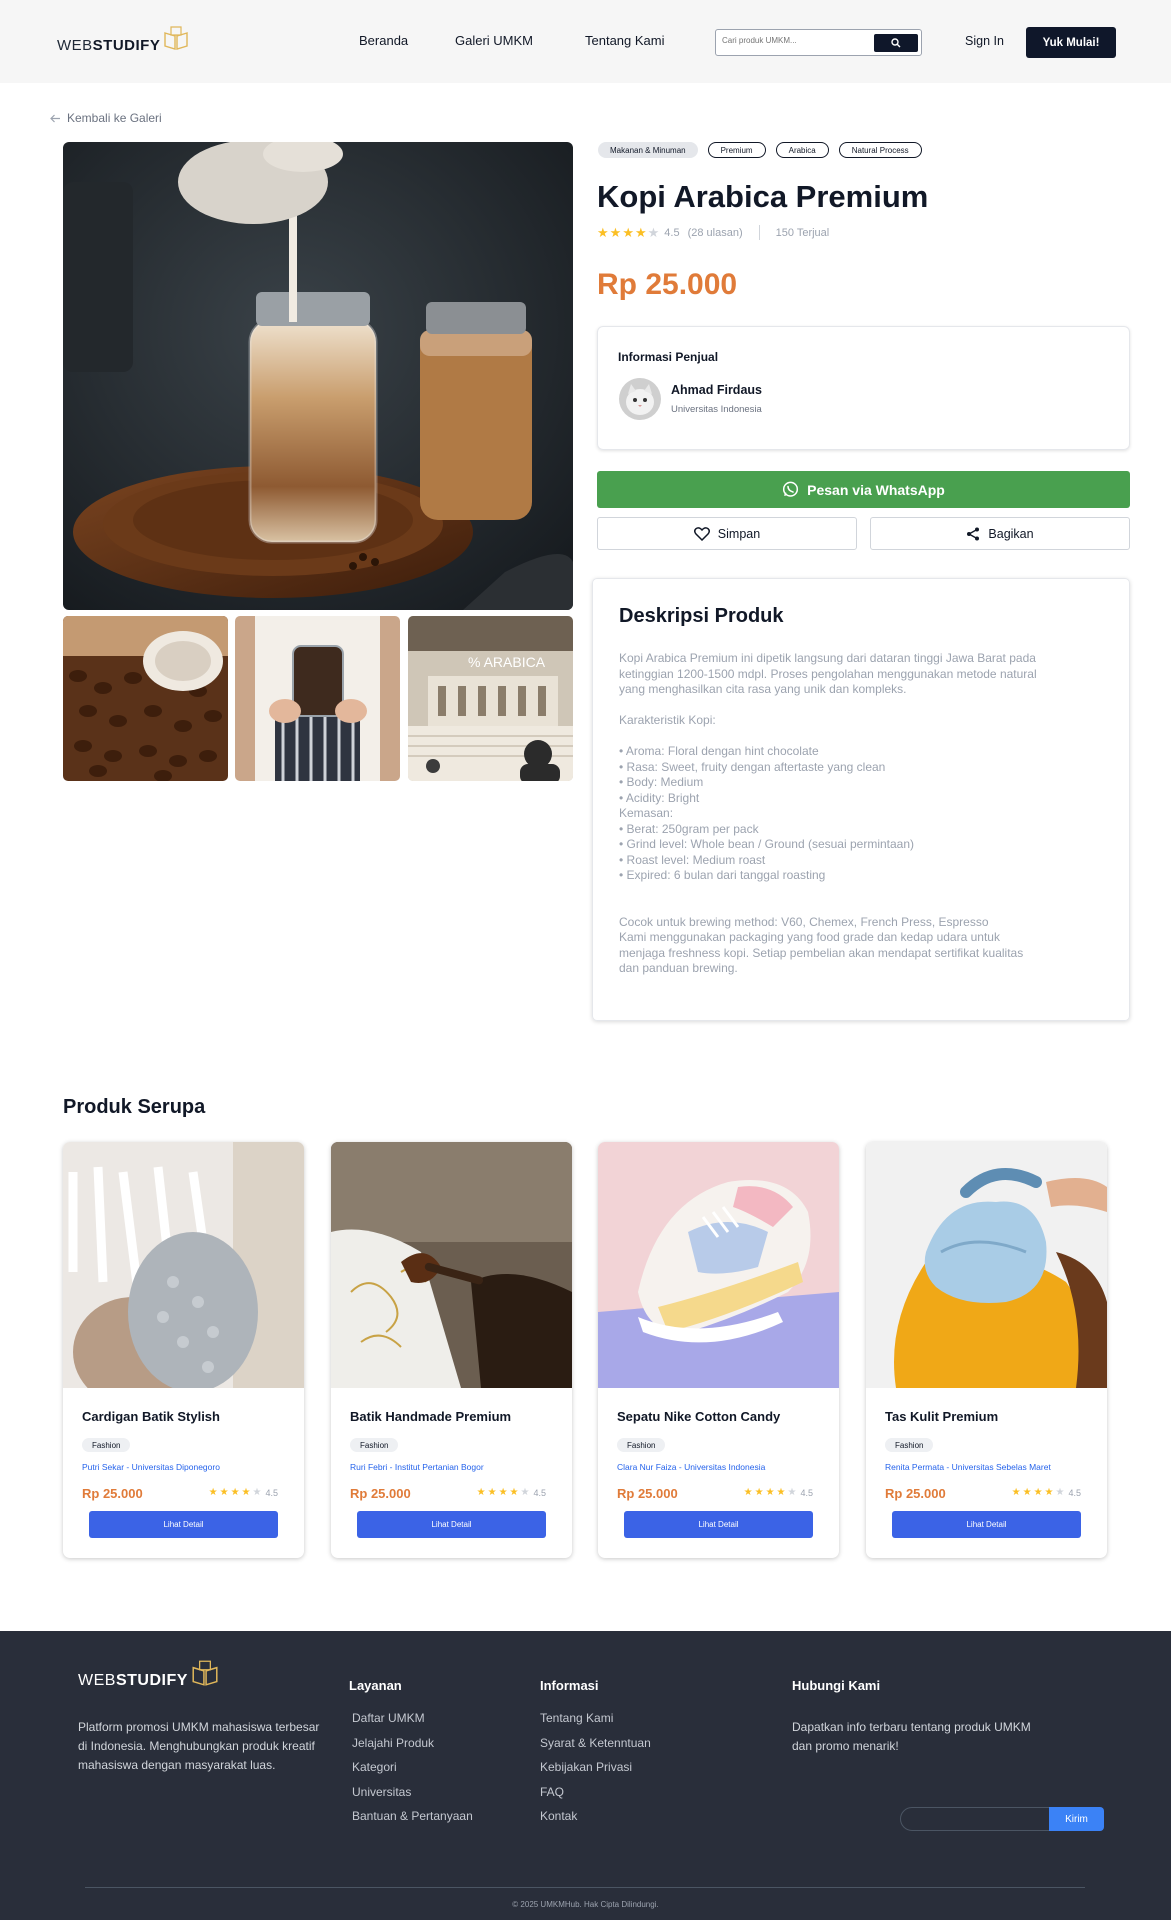 This screenshot has height=1920, width=1171. I want to click on product-title: Kopi Arabica Premium, so click(763, 196).